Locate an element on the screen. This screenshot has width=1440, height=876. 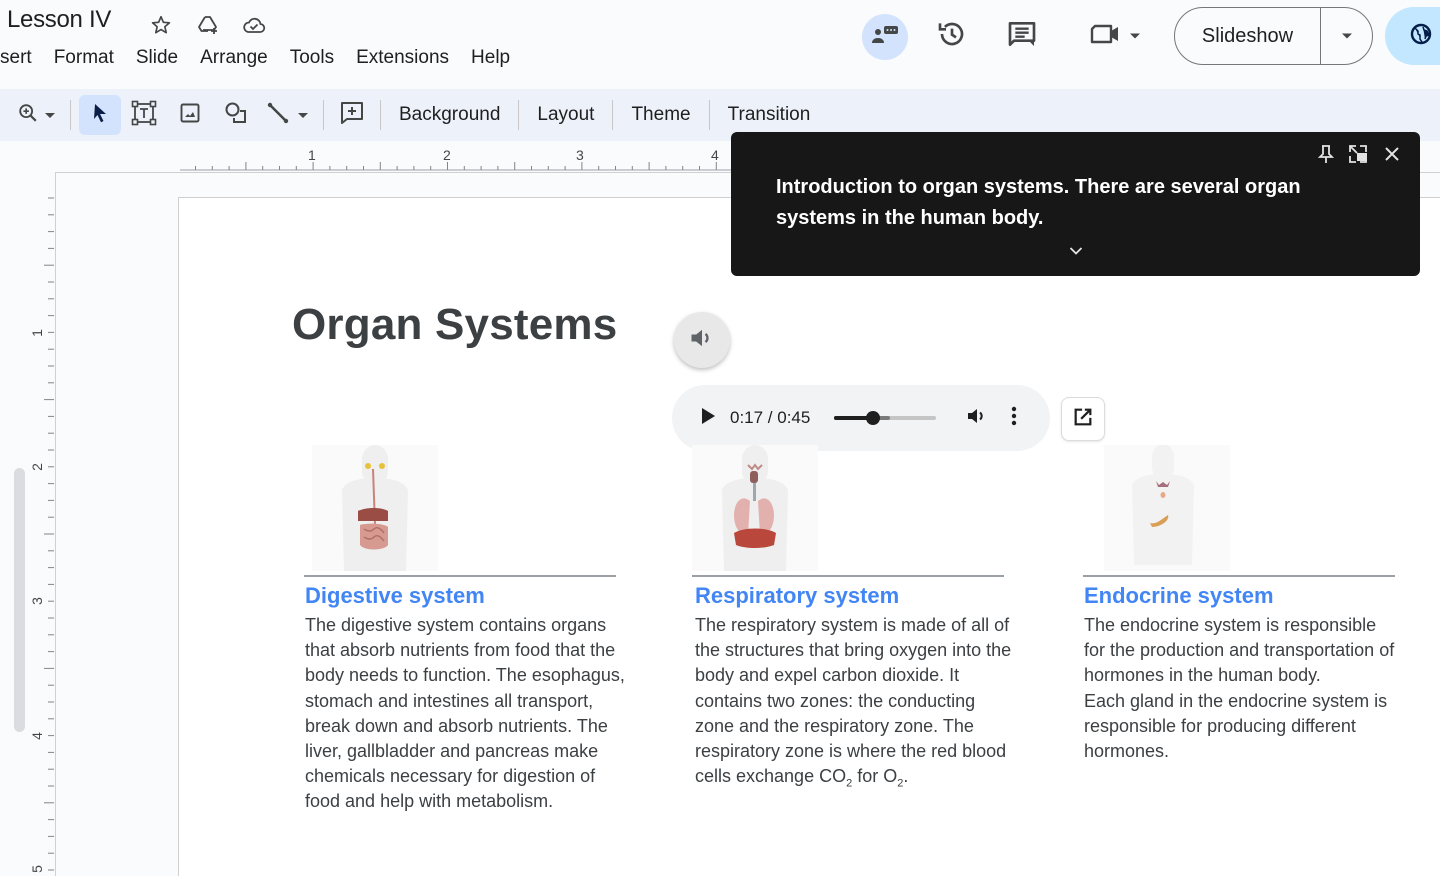
menu-extensions: Extensions is located at coordinates (402, 58).